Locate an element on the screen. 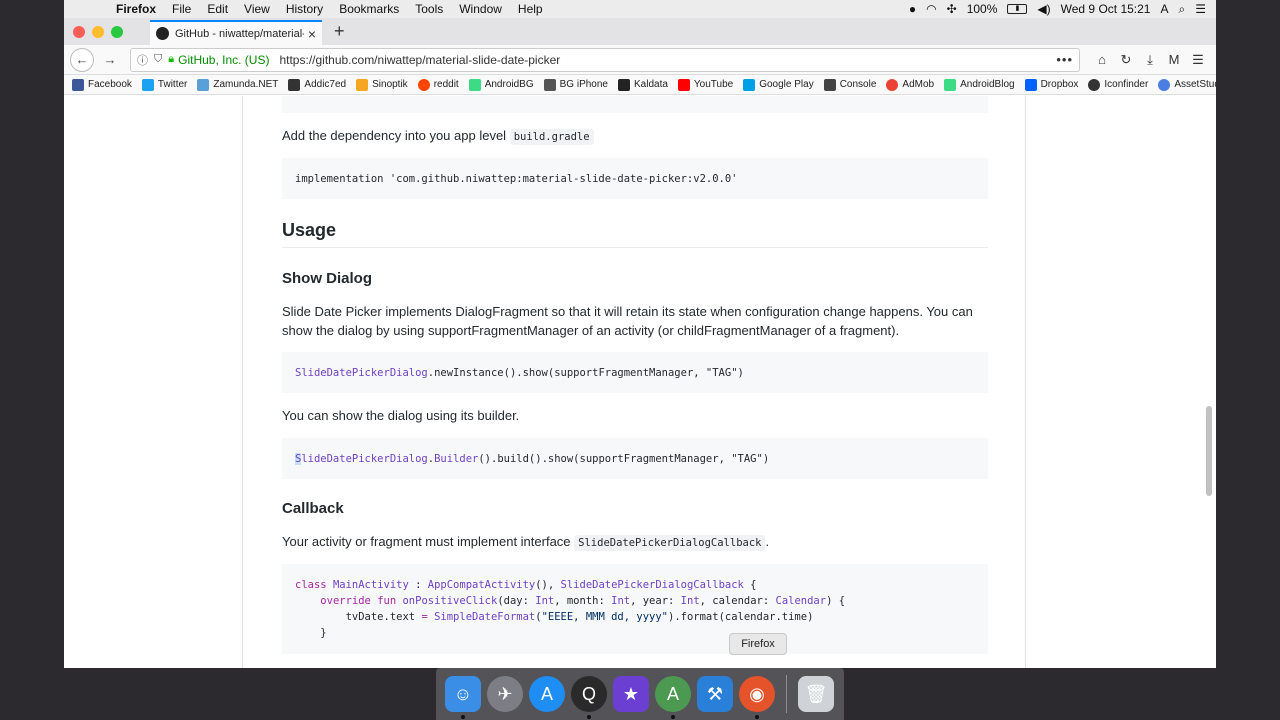  dock-separator is located at coordinates (786, 694).